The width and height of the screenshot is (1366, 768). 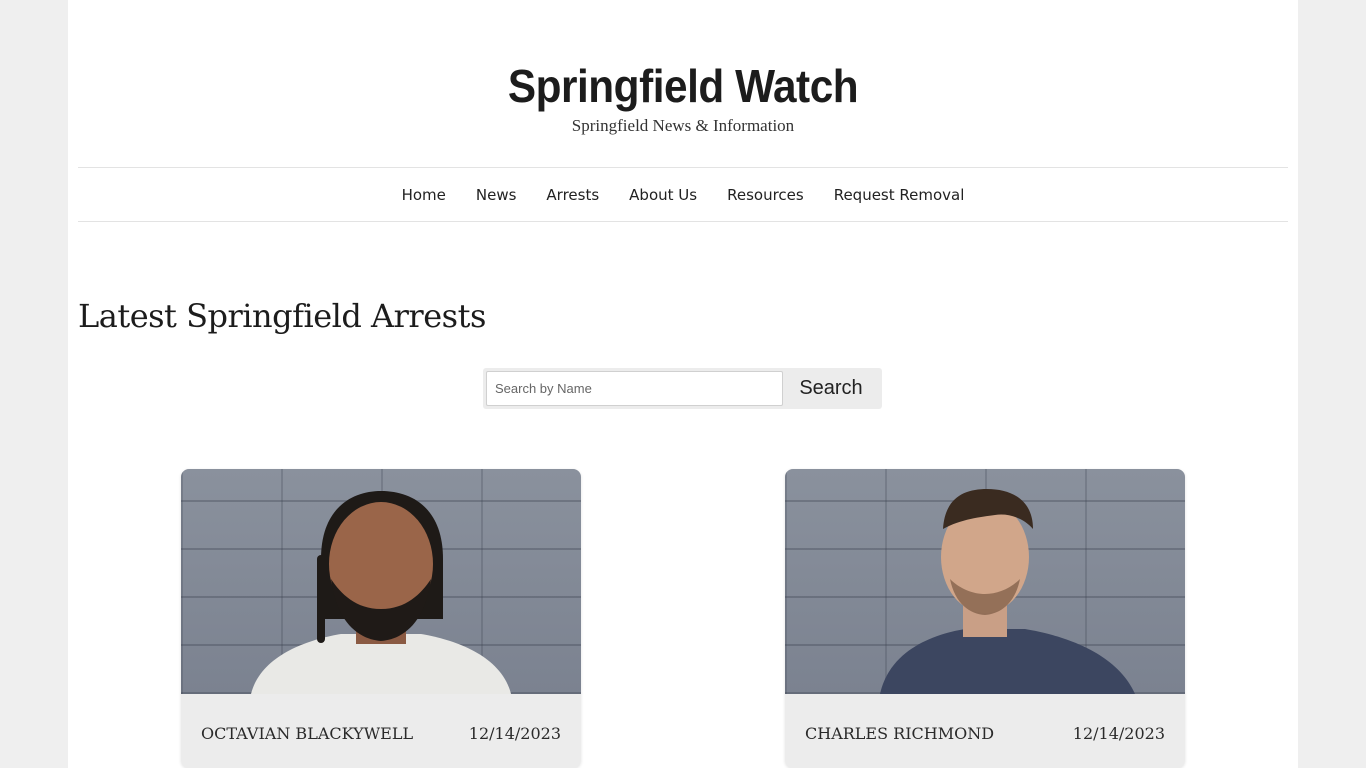 What do you see at coordinates (831, 388) in the screenshot?
I see `search-button: Search` at bounding box center [831, 388].